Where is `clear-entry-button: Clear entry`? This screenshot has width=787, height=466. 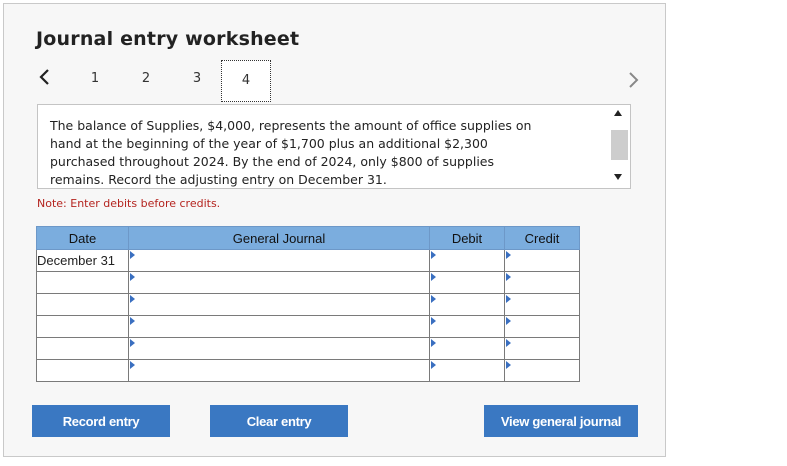 clear-entry-button: Clear entry is located at coordinates (279, 421).